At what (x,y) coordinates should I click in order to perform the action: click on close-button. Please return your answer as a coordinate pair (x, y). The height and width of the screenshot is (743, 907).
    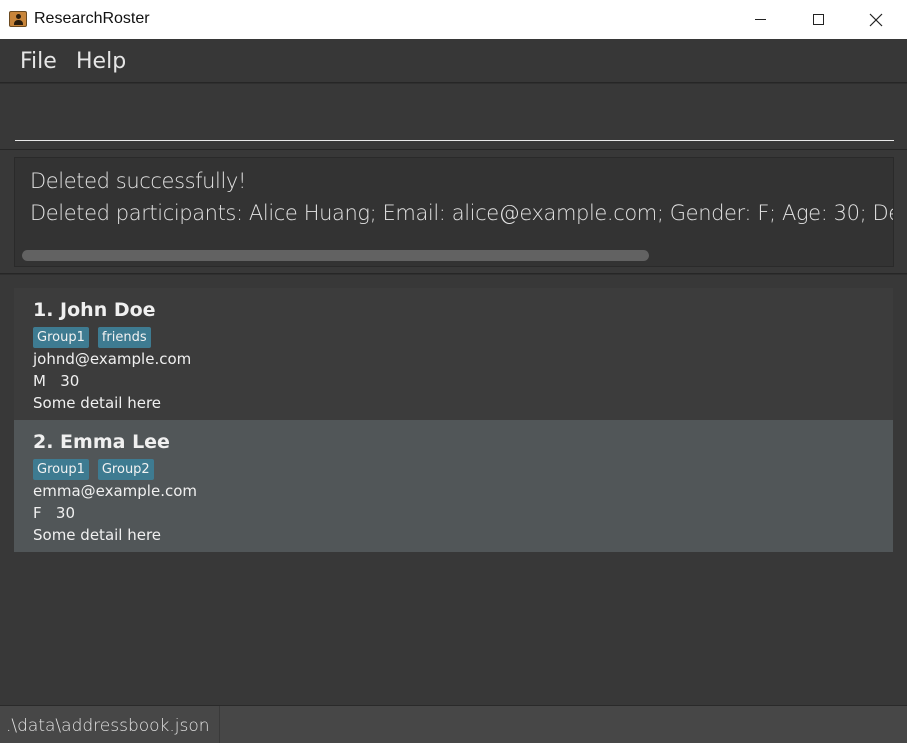
    Looking at the image, I should click on (876, 19).